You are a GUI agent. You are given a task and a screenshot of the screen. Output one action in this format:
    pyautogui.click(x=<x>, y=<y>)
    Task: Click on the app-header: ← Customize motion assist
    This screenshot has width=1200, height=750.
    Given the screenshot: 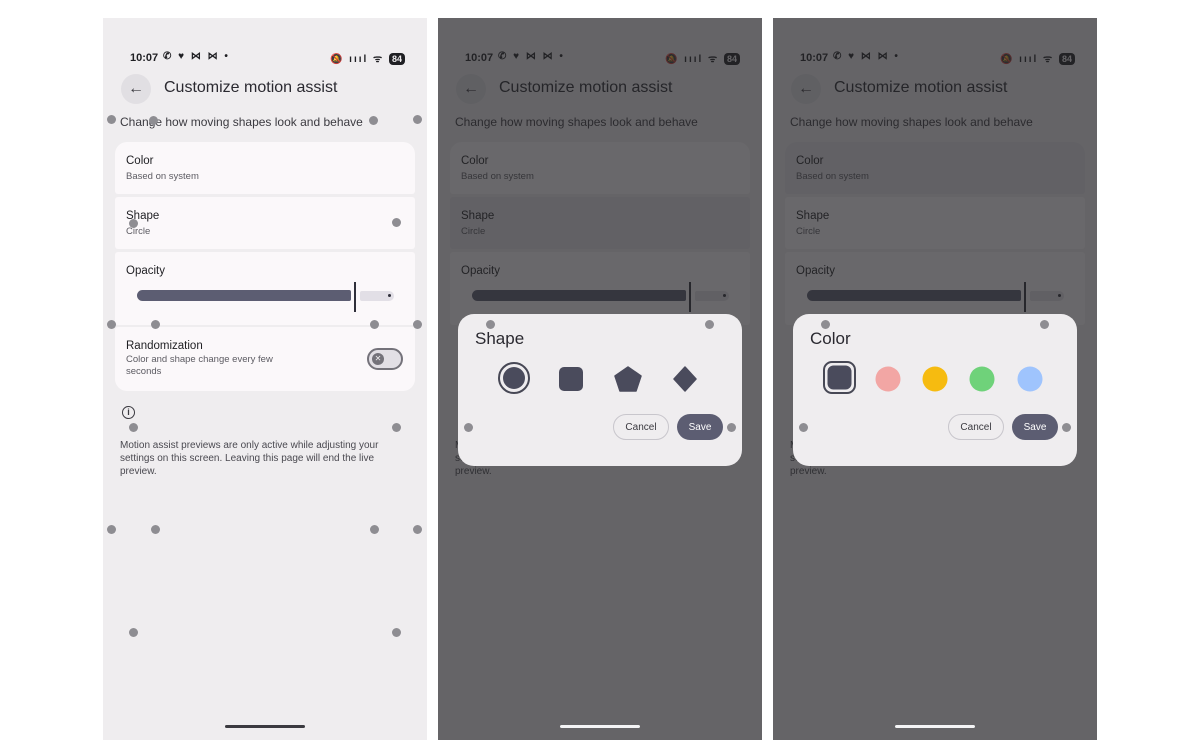 What is the action you would take?
    pyautogui.click(x=269, y=90)
    